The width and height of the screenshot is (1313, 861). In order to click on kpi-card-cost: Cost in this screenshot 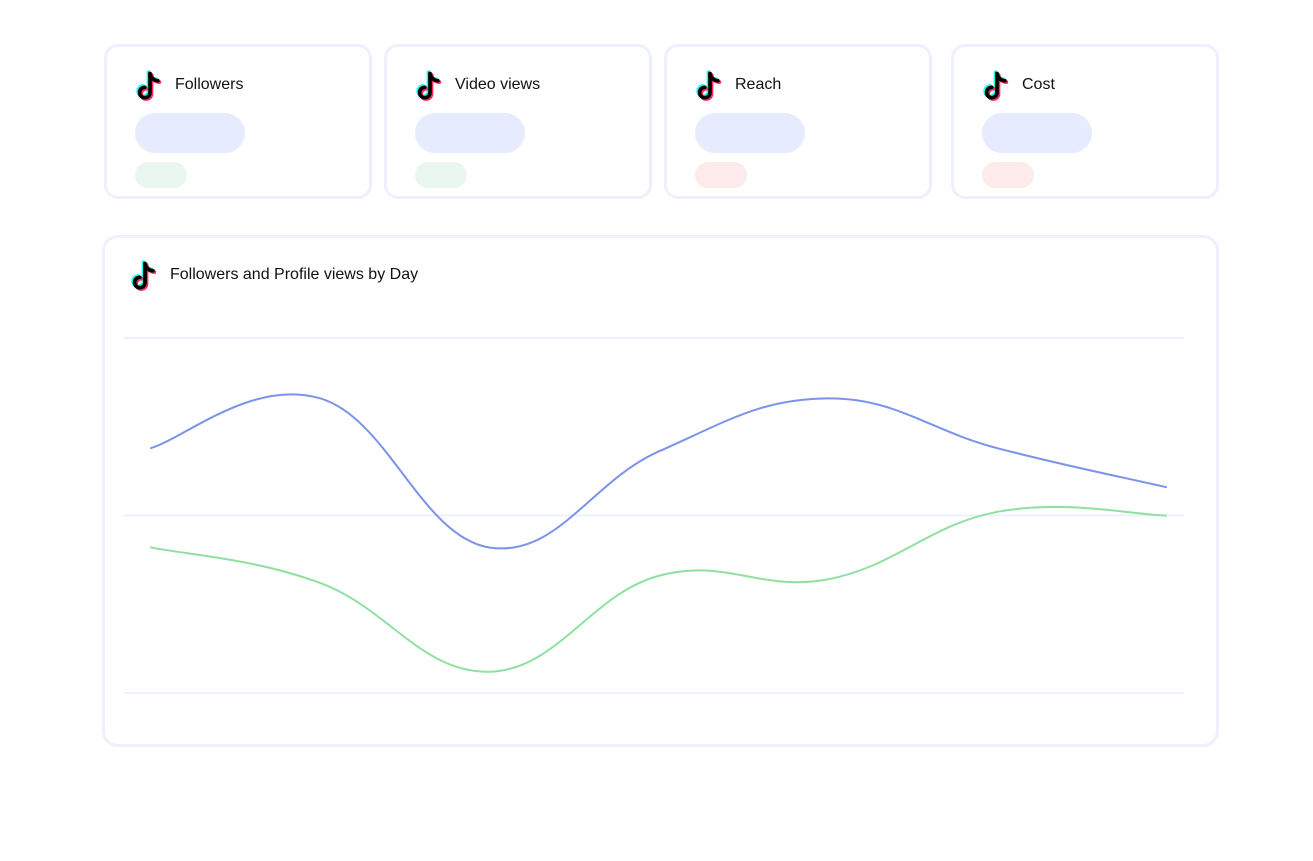, I will do `click(1085, 121)`.